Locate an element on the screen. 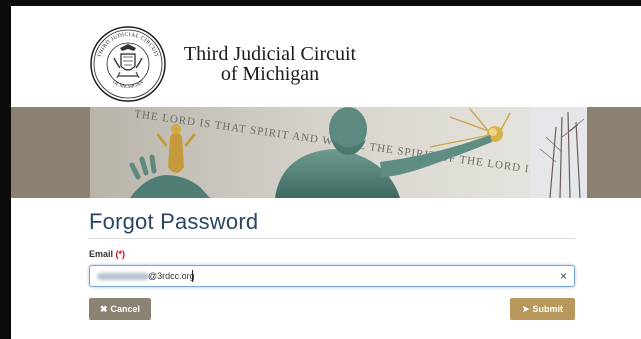  submit-button: ➤ Submit is located at coordinates (542, 309).